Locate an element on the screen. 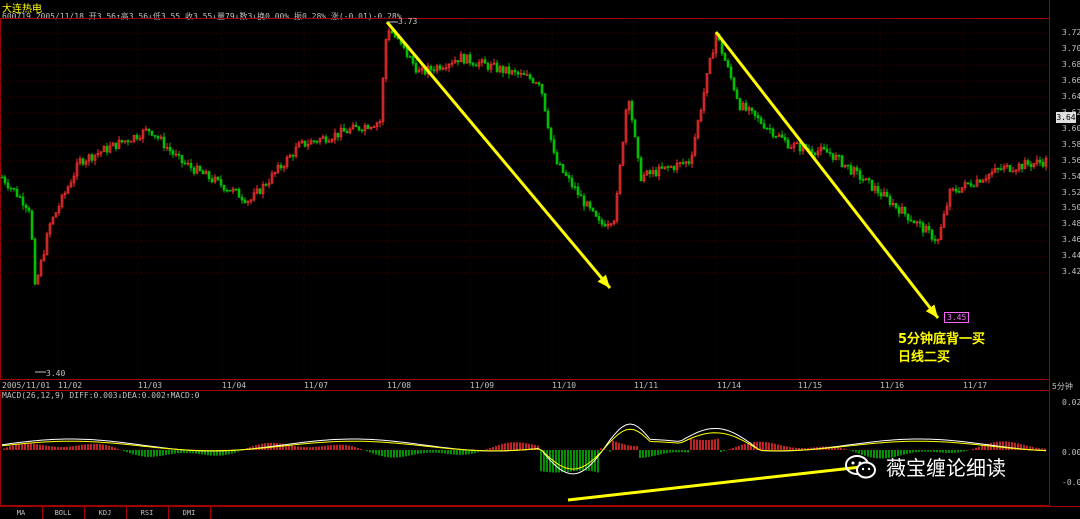 Image resolution: width=1080 pixels, height=519 pixels. tab-dmi: DMI is located at coordinates (189, 513).